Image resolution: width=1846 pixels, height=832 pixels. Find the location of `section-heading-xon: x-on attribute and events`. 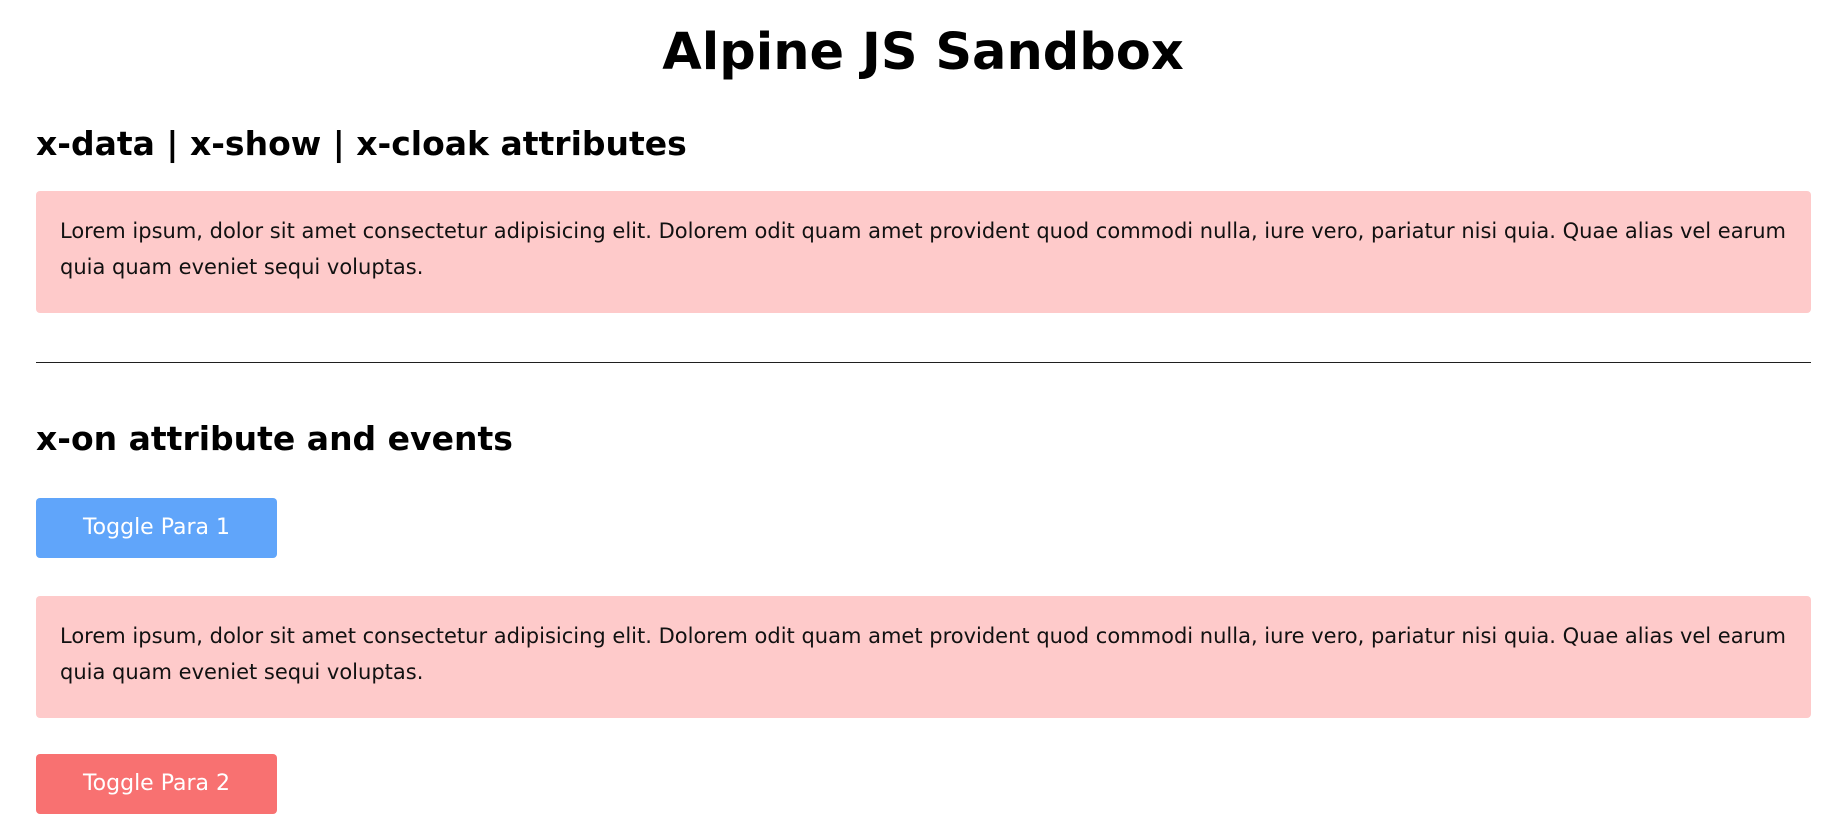

section-heading-xon: x-on attribute and events is located at coordinates (274, 438).